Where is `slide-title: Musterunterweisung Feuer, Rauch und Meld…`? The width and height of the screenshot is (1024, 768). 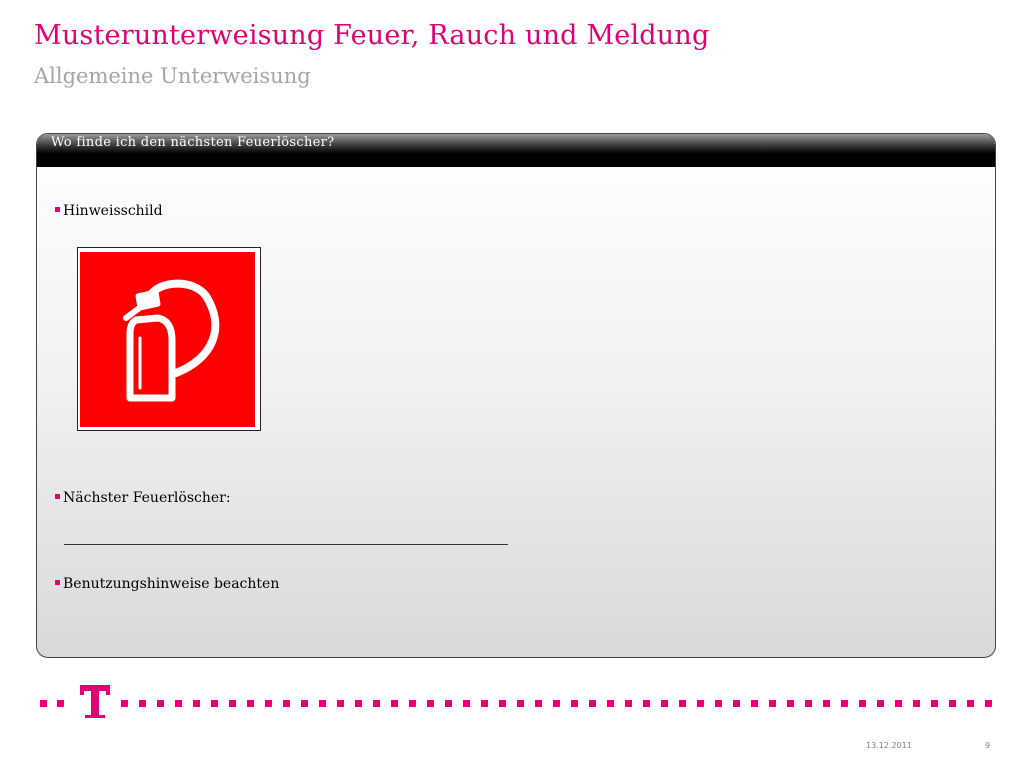
slide-title: Musterunterweisung Feuer, Rauch und Meld… is located at coordinates (372, 35).